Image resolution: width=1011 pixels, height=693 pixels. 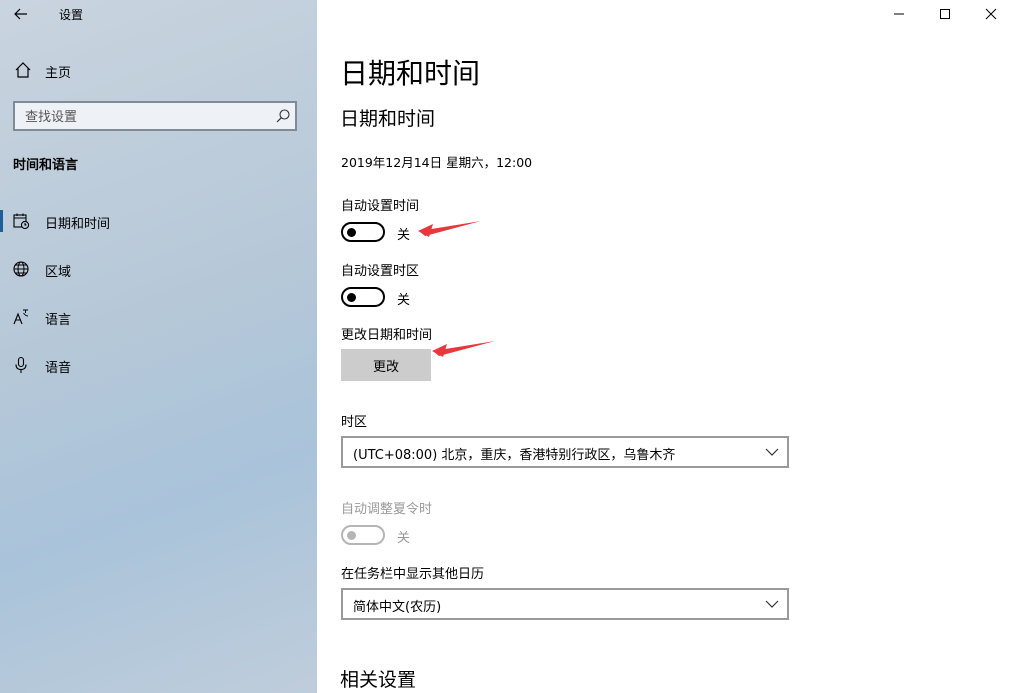 I want to click on auto-timezone-toggle, so click(x=363, y=297).